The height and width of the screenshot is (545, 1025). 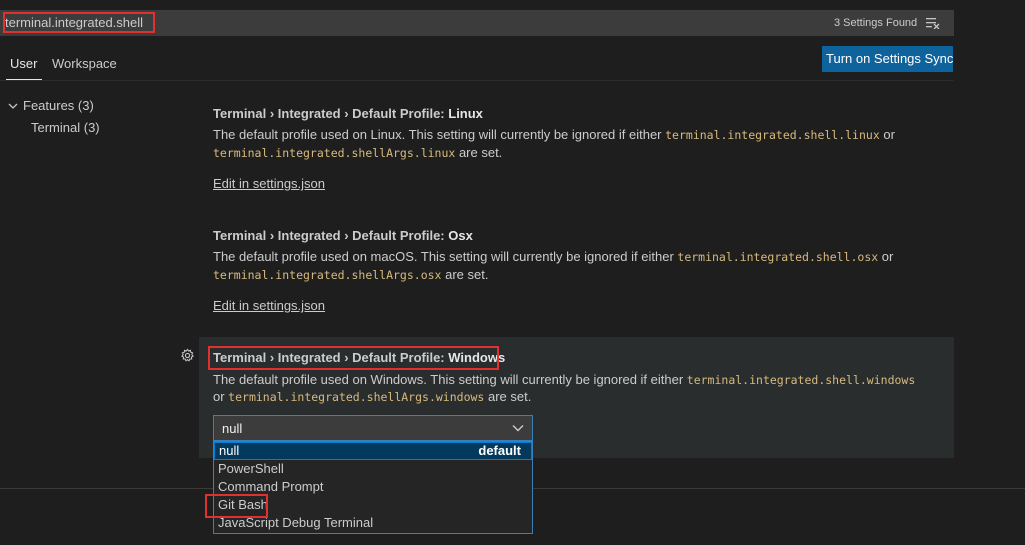 What do you see at coordinates (373, 428) in the screenshot?
I see `default-profile-select: null` at bounding box center [373, 428].